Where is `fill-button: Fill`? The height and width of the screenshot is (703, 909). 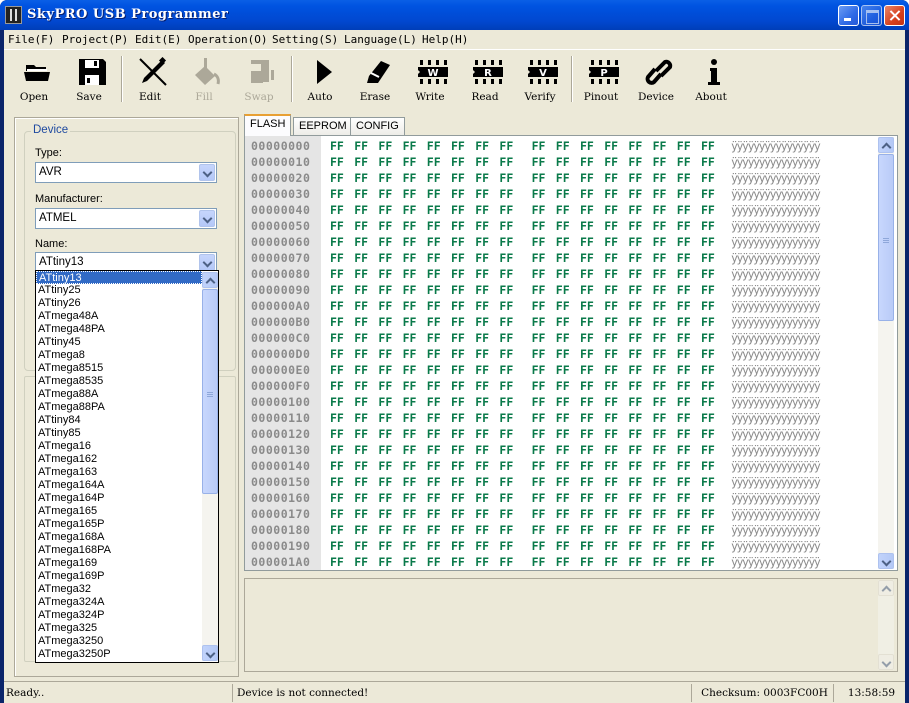 fill-button: Fill is located at coordinates (204, 82).